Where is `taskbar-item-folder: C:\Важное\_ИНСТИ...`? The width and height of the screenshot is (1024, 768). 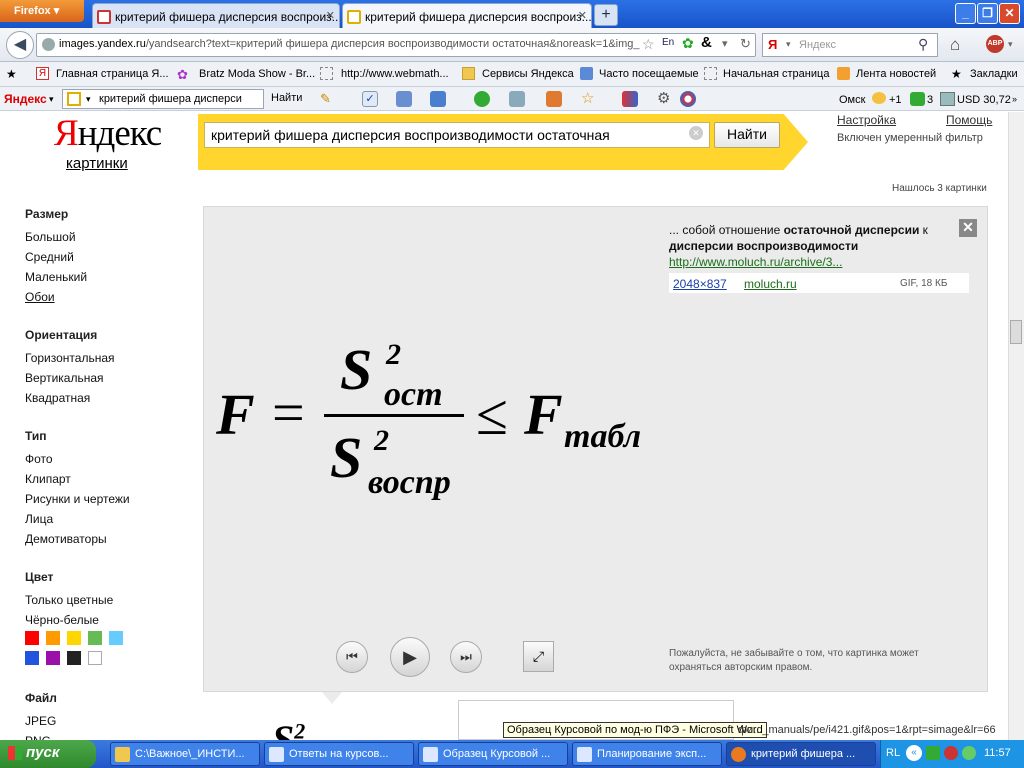 taskbar-item-folder: C:\Важное\_ИНСТИ... is located at coordinates (185, 754).